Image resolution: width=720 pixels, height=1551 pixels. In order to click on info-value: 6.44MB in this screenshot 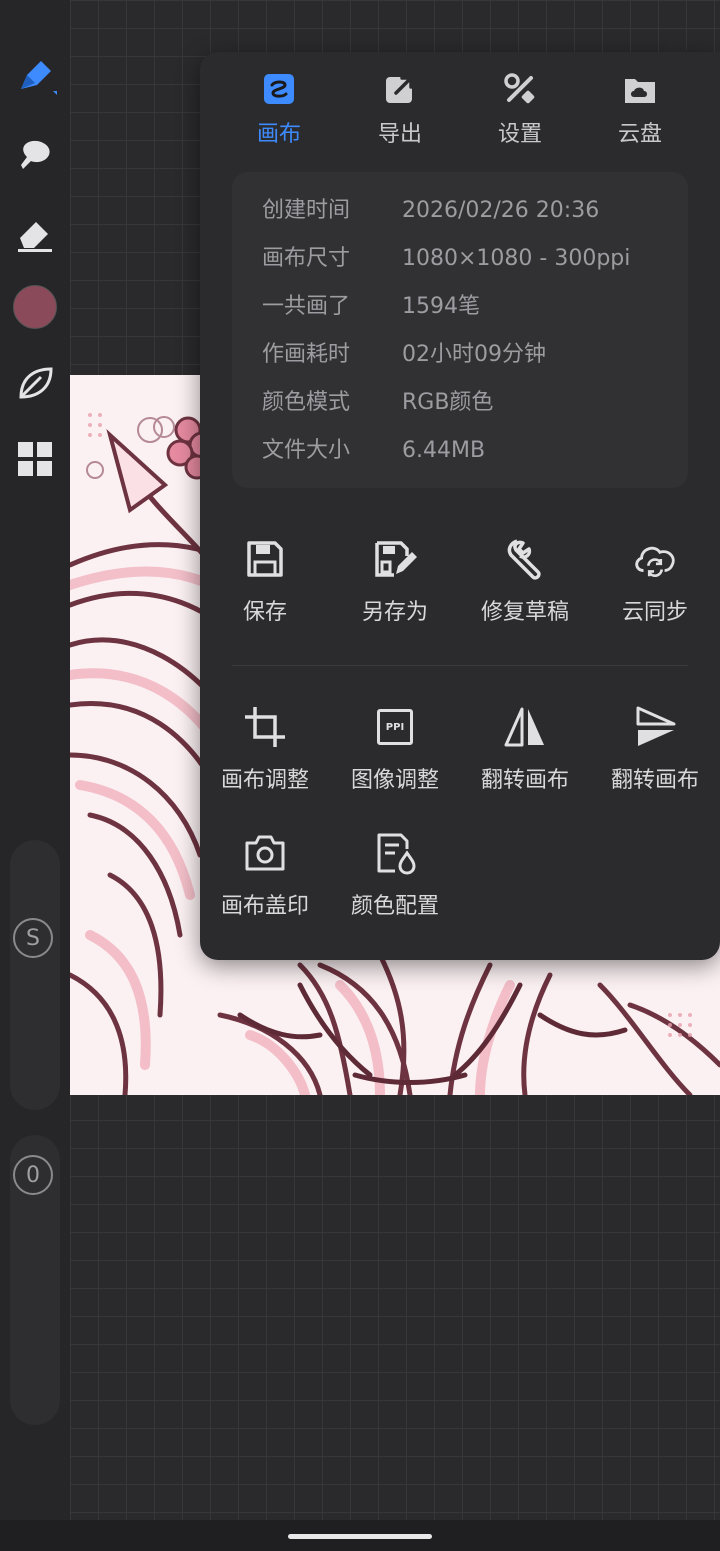, I will do `click(444, 450)`.